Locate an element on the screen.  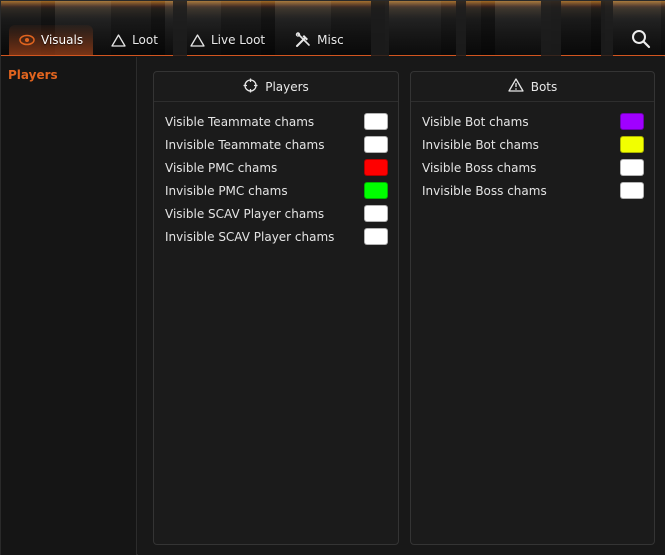
tab-loot: Loot is located at coordinates (134, 40).